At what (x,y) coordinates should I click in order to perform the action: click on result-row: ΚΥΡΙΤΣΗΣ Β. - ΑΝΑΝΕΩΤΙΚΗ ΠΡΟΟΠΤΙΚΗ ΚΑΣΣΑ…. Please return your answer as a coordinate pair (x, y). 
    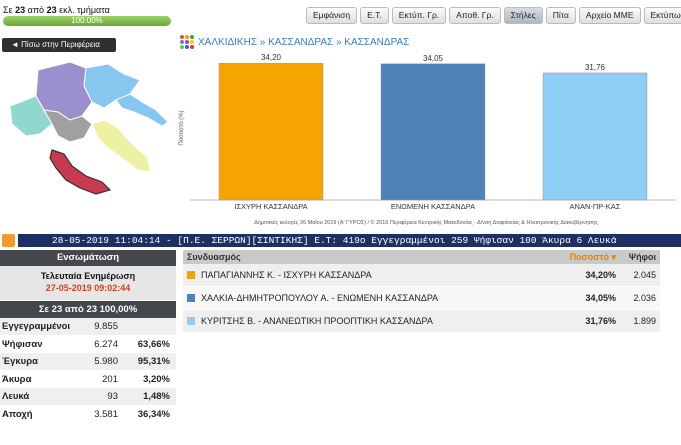
    Looking at the image, I should click on (421, 321).